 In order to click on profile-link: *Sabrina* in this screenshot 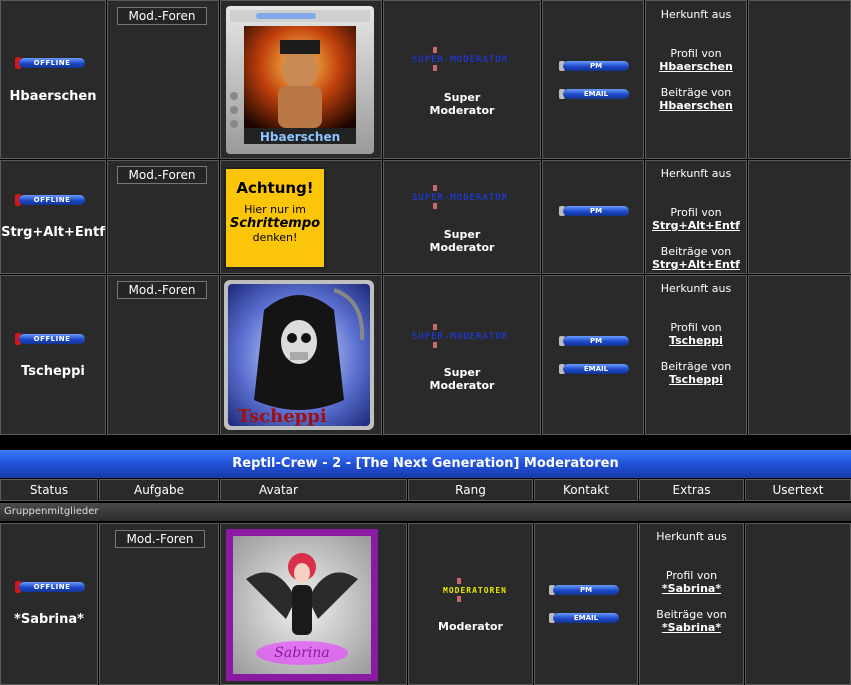, I will do `click(691, 588)`.